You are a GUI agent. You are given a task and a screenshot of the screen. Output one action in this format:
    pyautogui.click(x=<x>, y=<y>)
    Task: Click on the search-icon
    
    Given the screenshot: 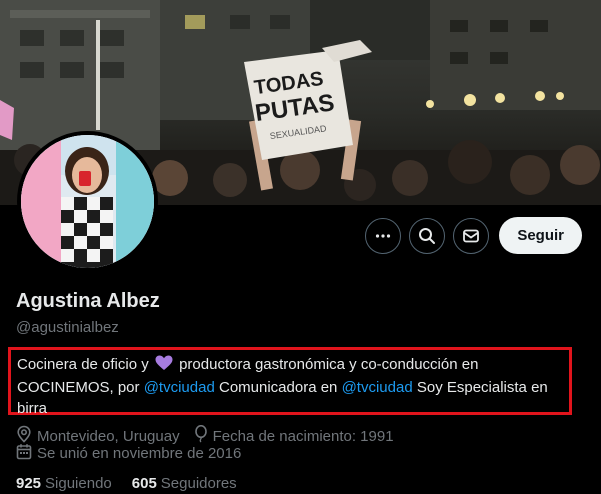 What is the action you would take?
    pyautogui.click(x=427, y=236)
    